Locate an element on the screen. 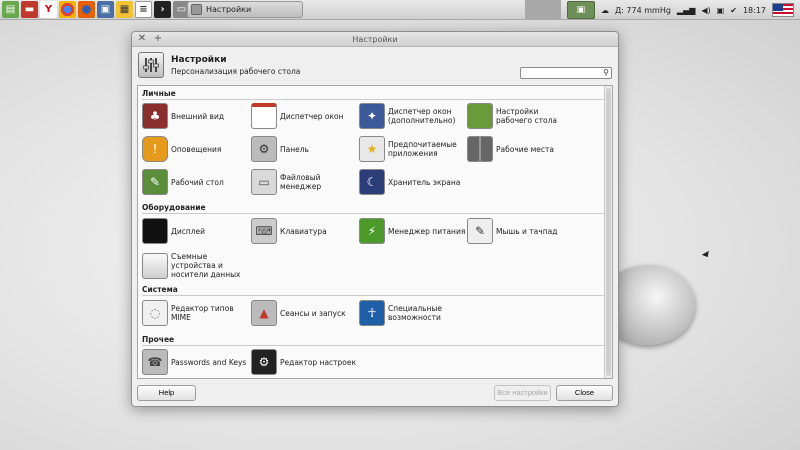 The image size is (800, 450). desktop-settings-icon is located at coordinates (480, 116).